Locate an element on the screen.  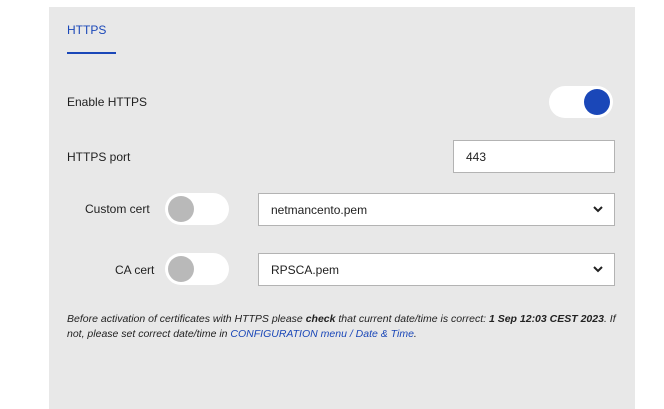
custom-cert-toggle is located at coordinates (197, 209).